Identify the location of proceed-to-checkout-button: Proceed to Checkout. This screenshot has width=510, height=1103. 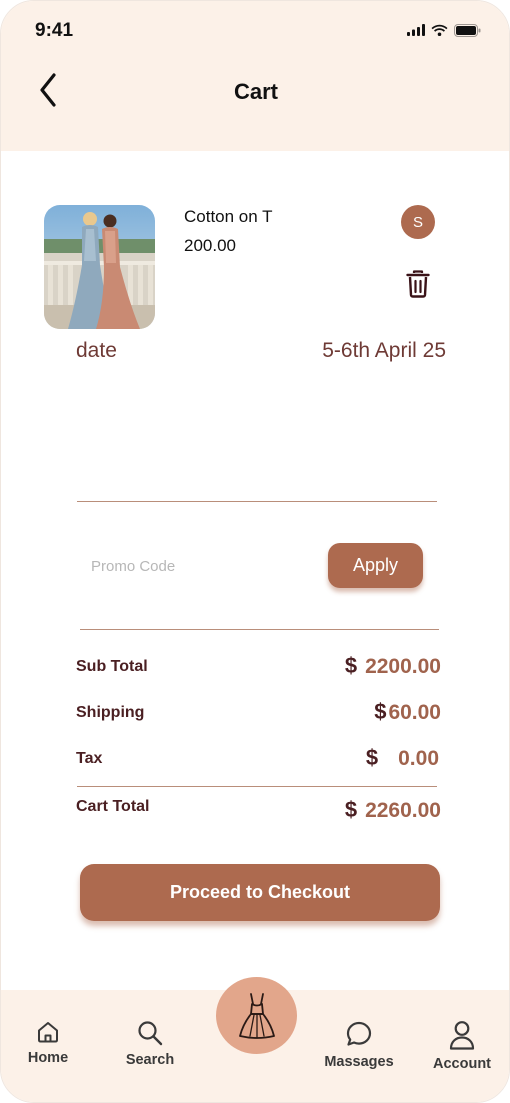
(260, 892).